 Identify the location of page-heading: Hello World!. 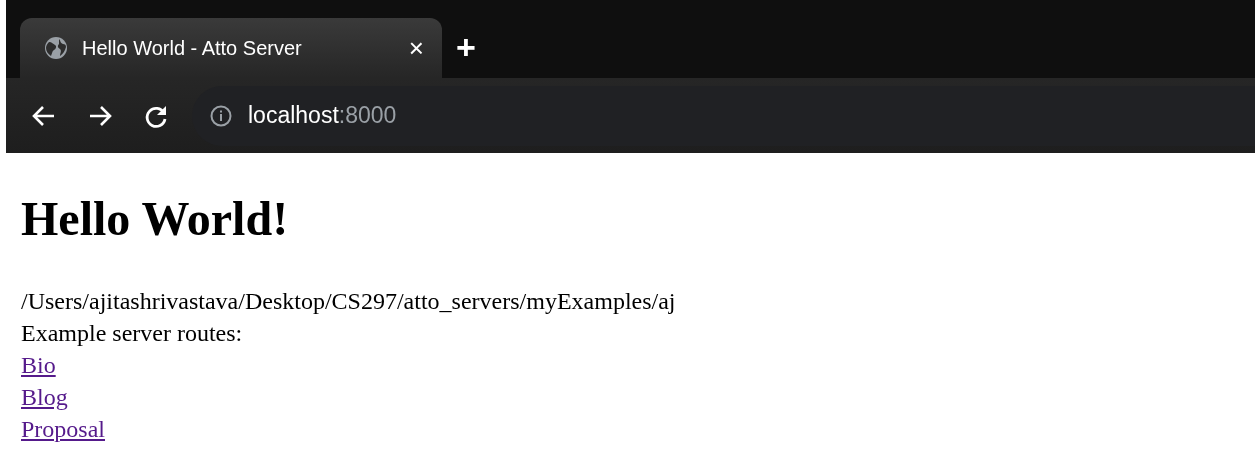
(155, 219).